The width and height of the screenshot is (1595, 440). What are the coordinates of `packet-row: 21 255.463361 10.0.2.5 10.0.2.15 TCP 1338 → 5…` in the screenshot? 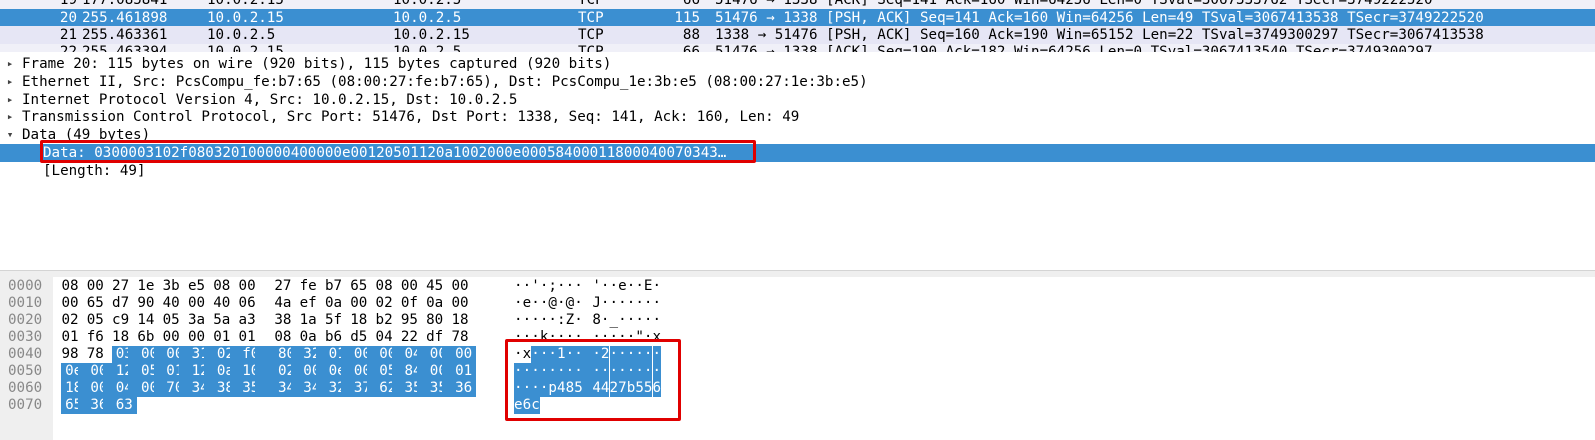 It's located at (797, 35).